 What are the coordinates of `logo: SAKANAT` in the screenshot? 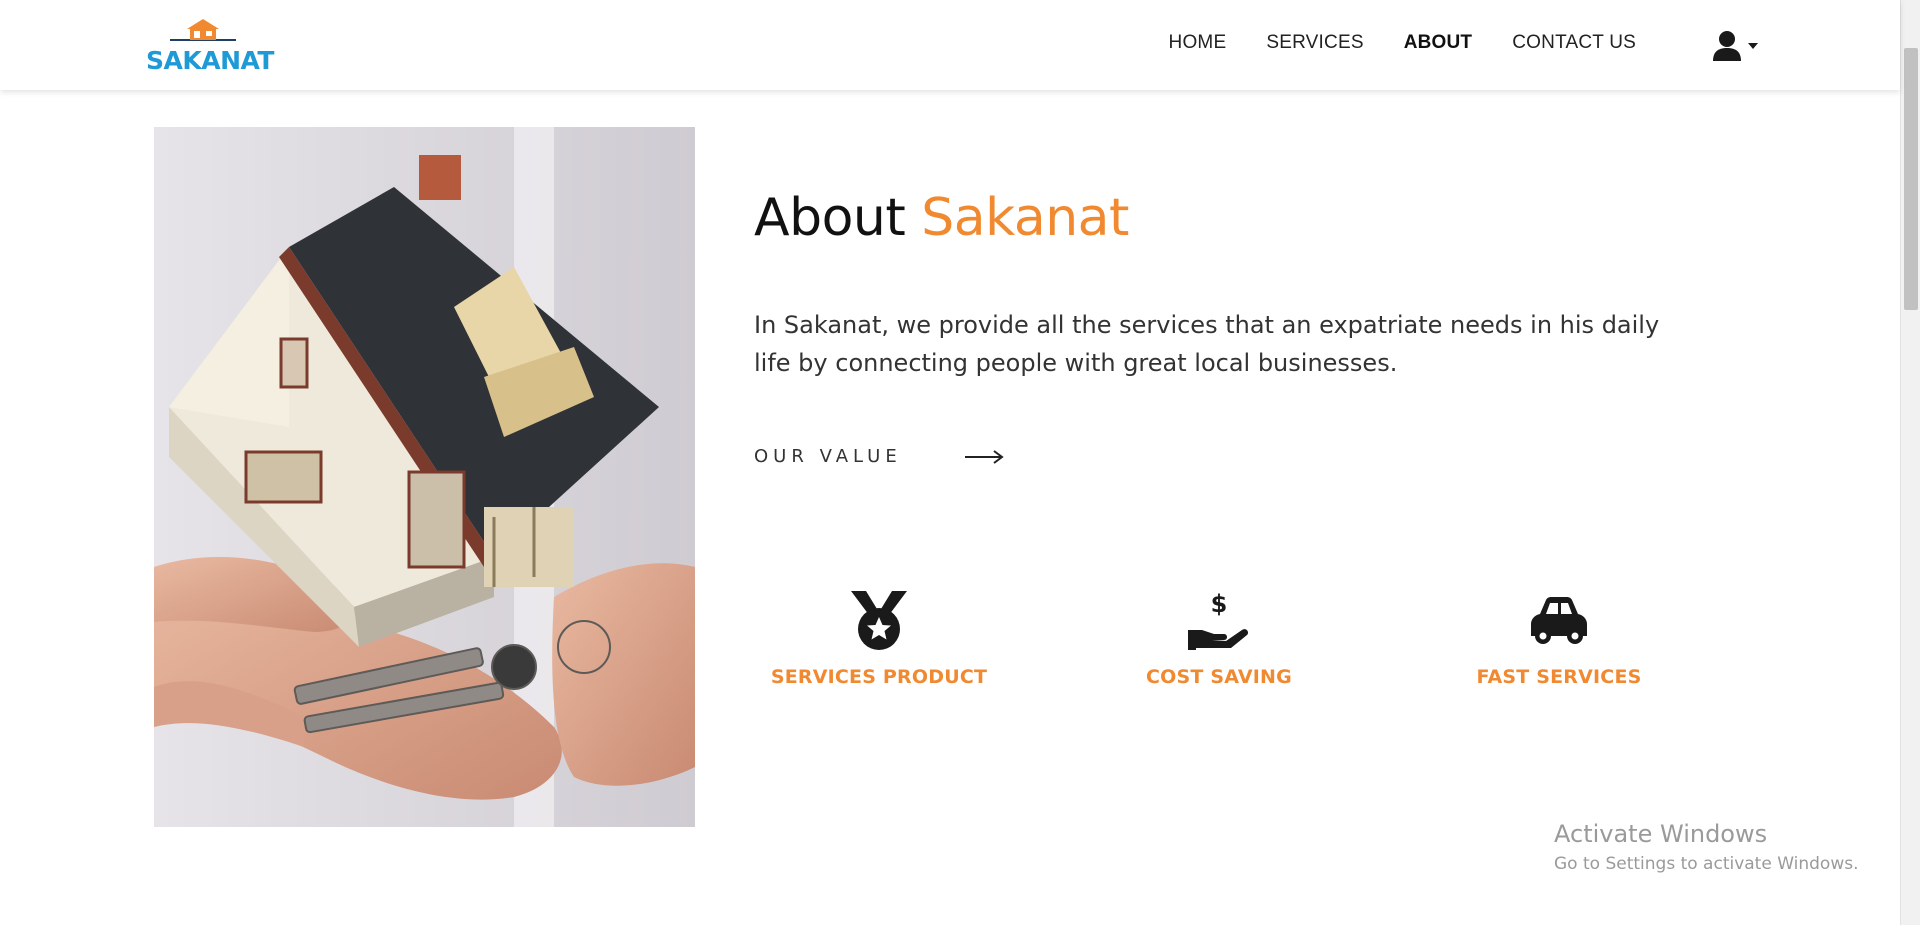 It's located at (210, 46).